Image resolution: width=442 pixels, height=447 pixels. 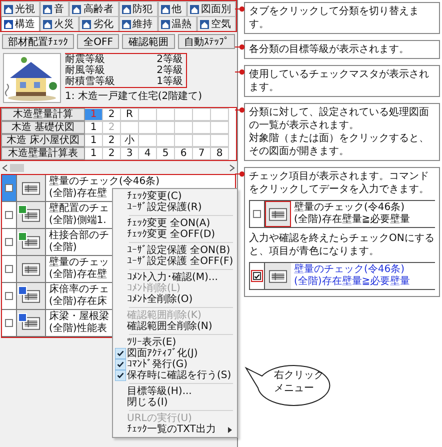 What do you see at coordinates (130, 140) in the screenshot?
I see `floor-cell: 小` at bounding box center [130, 140].